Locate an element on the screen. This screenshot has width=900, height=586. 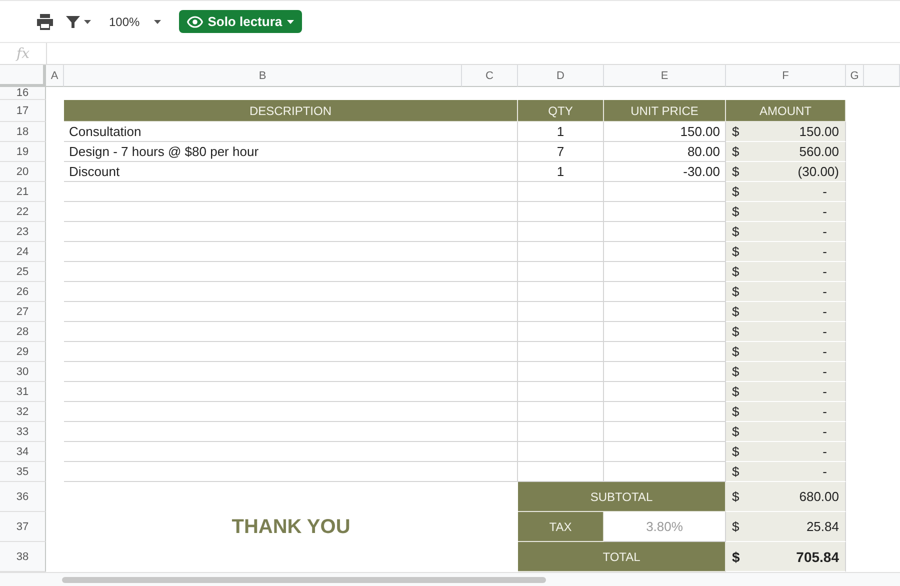
table-cell: Design - 7 hours @ $80 per hour is located at coordinates (291, 152).